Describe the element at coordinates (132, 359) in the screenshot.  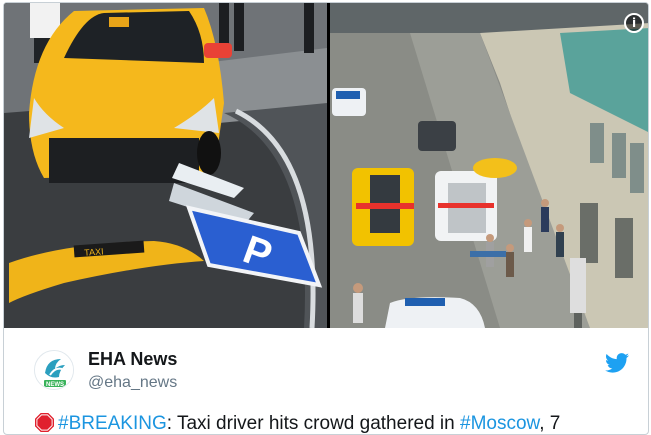
I see `author-name: EHA News` at that location.